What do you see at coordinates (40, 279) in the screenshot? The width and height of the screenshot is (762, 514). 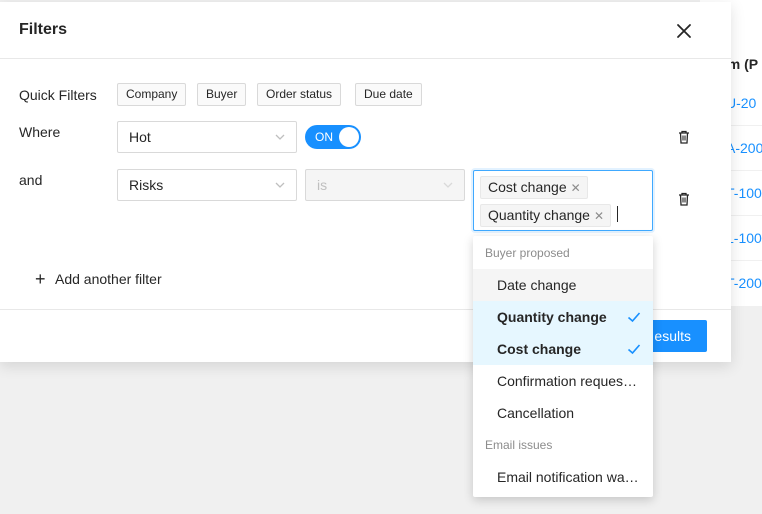 I see `plus-icon: +` at bounding box center [40, 279].